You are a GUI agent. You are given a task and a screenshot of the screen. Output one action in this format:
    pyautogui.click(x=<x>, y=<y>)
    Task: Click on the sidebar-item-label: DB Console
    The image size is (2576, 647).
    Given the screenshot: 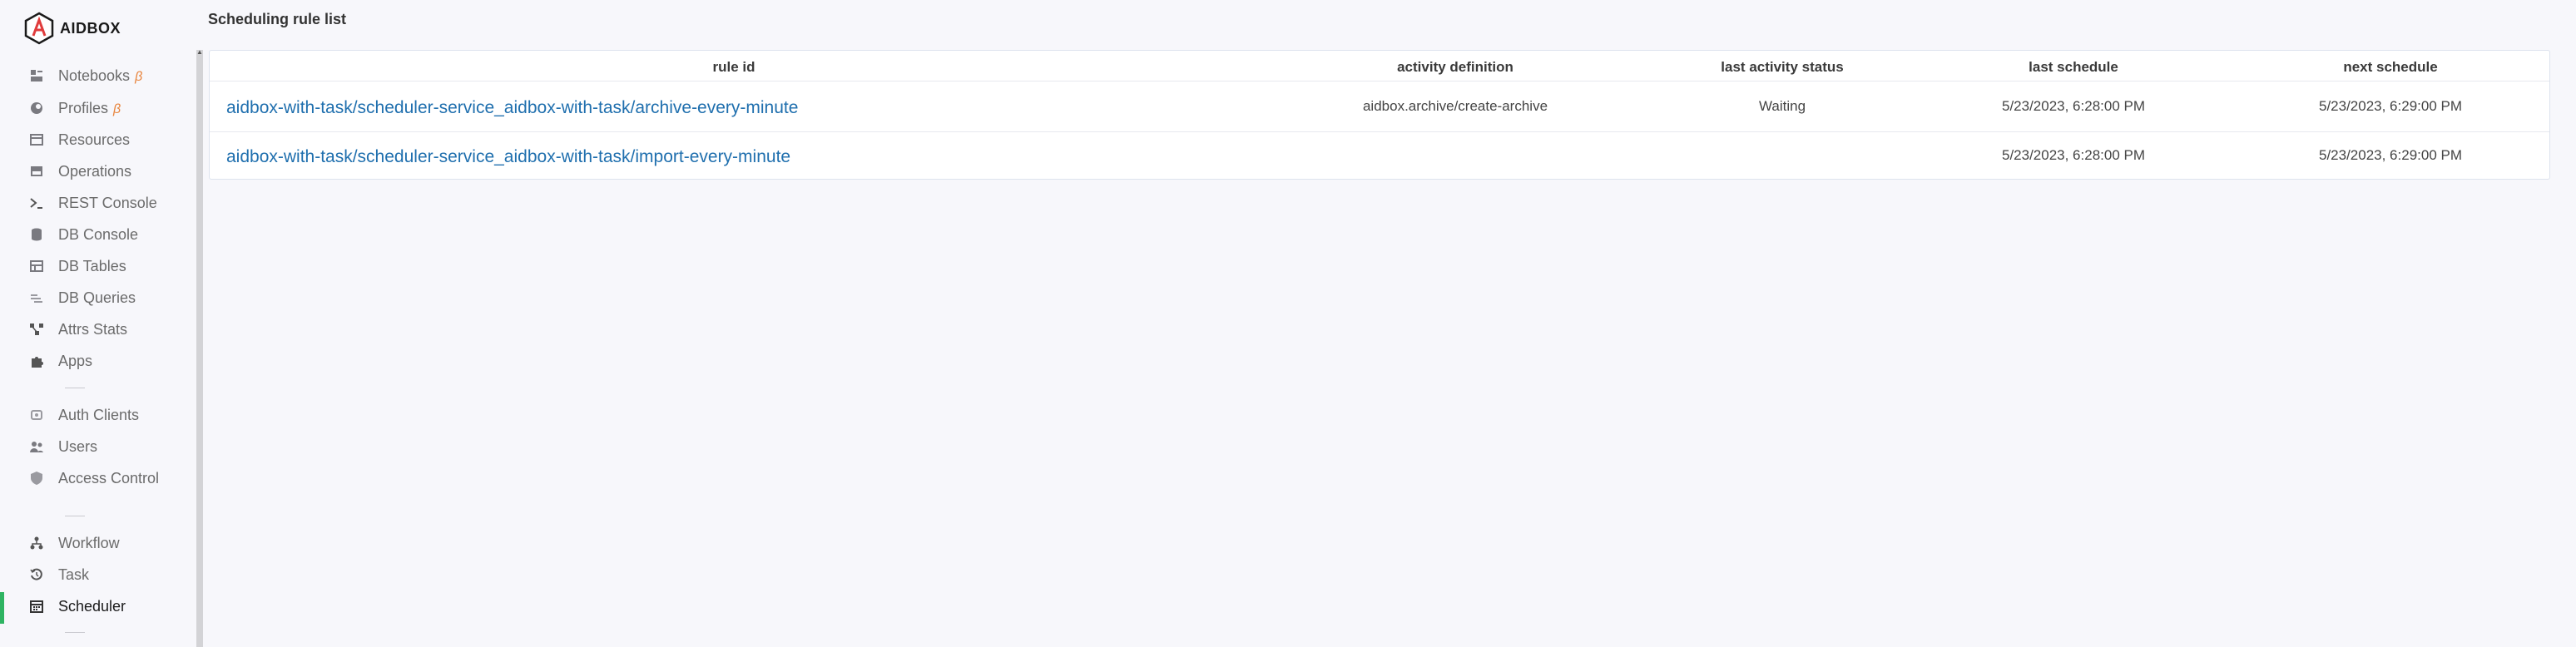 What is the action you would take?
    pyautogui.click(x=99, y=234)
    